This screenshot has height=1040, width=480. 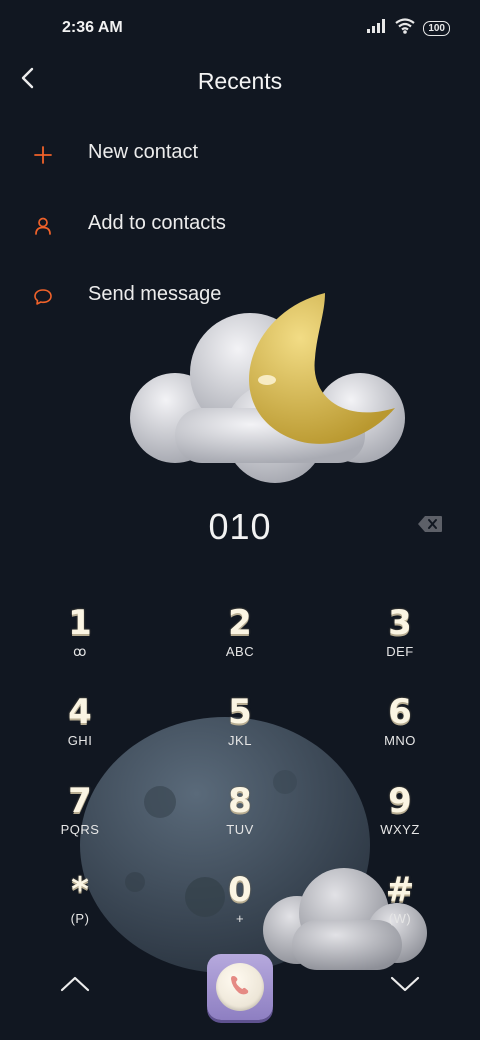 I want to click on call-button-face, so click(x=240, y=987).